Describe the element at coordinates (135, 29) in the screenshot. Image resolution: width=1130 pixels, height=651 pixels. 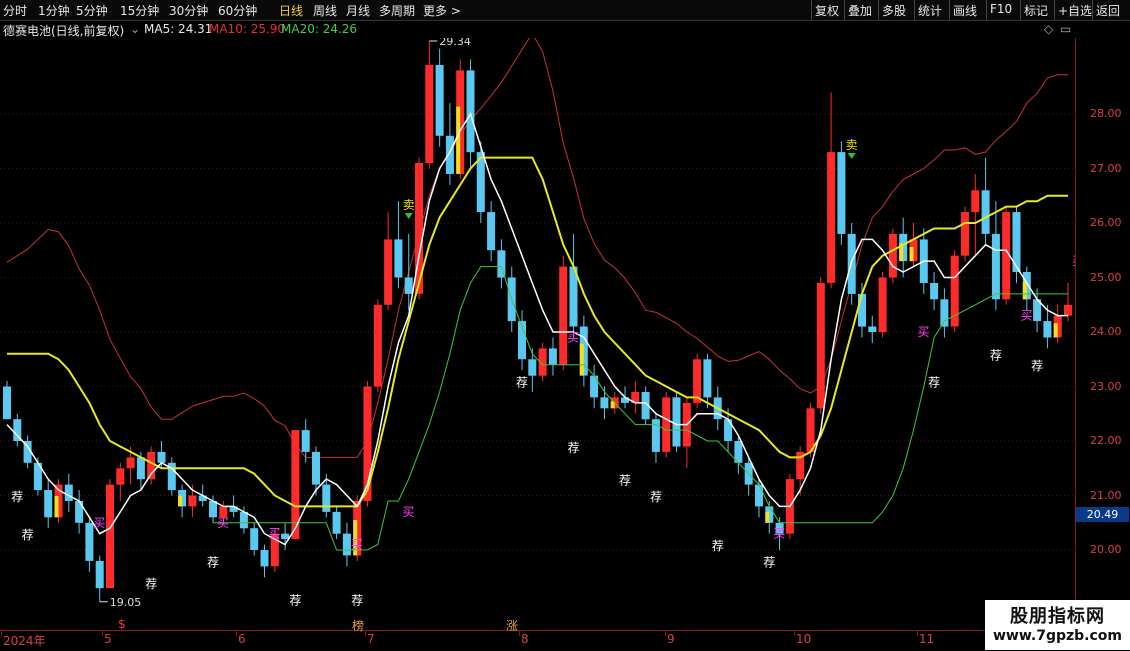
I see `chevron-down-icon: ⌄` at that location.